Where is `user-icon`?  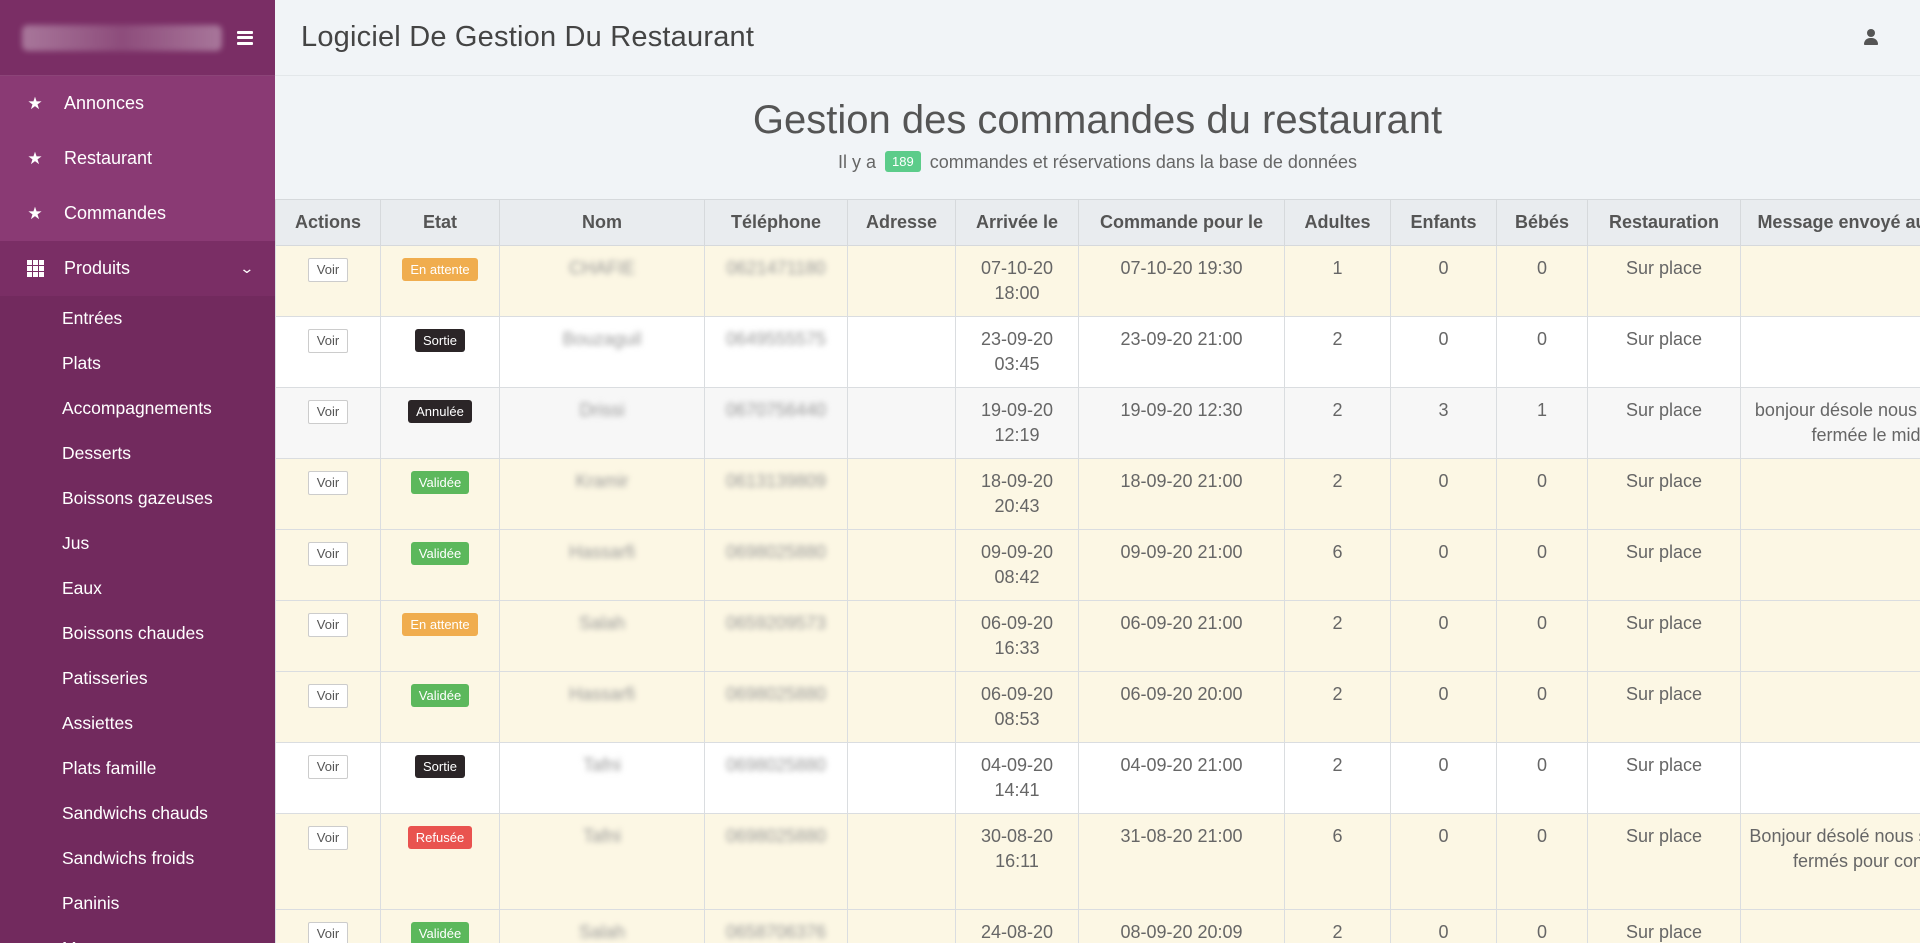
user-icon is located at coordinates (1871, 38).